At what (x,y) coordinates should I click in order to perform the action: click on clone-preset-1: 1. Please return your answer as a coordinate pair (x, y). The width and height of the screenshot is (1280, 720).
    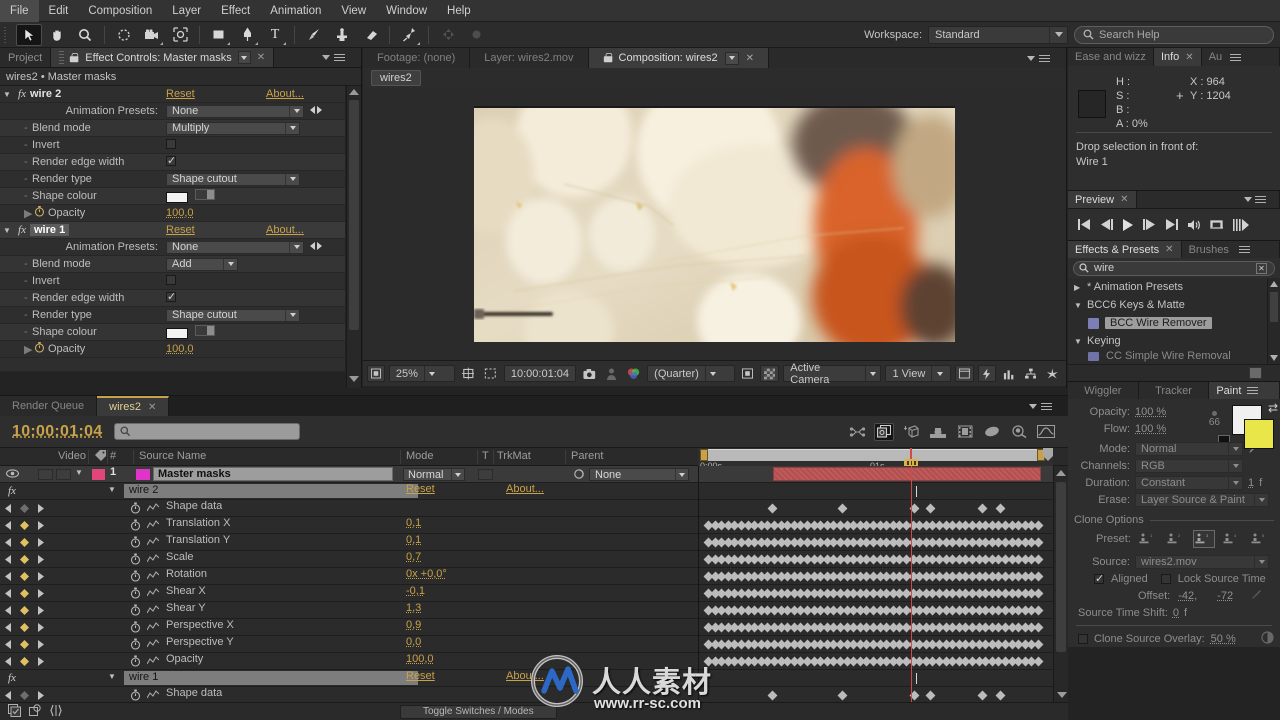
    Looking at the image, I should click on (1148, 539).